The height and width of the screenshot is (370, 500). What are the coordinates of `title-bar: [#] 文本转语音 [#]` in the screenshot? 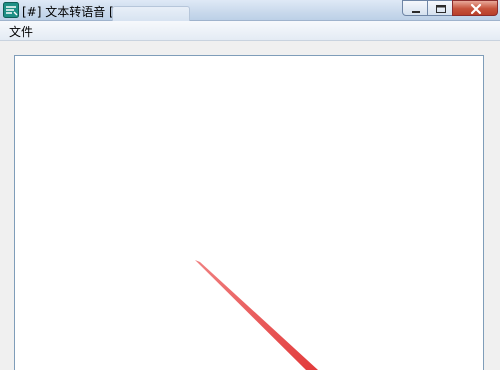 It's located at (250, 10).